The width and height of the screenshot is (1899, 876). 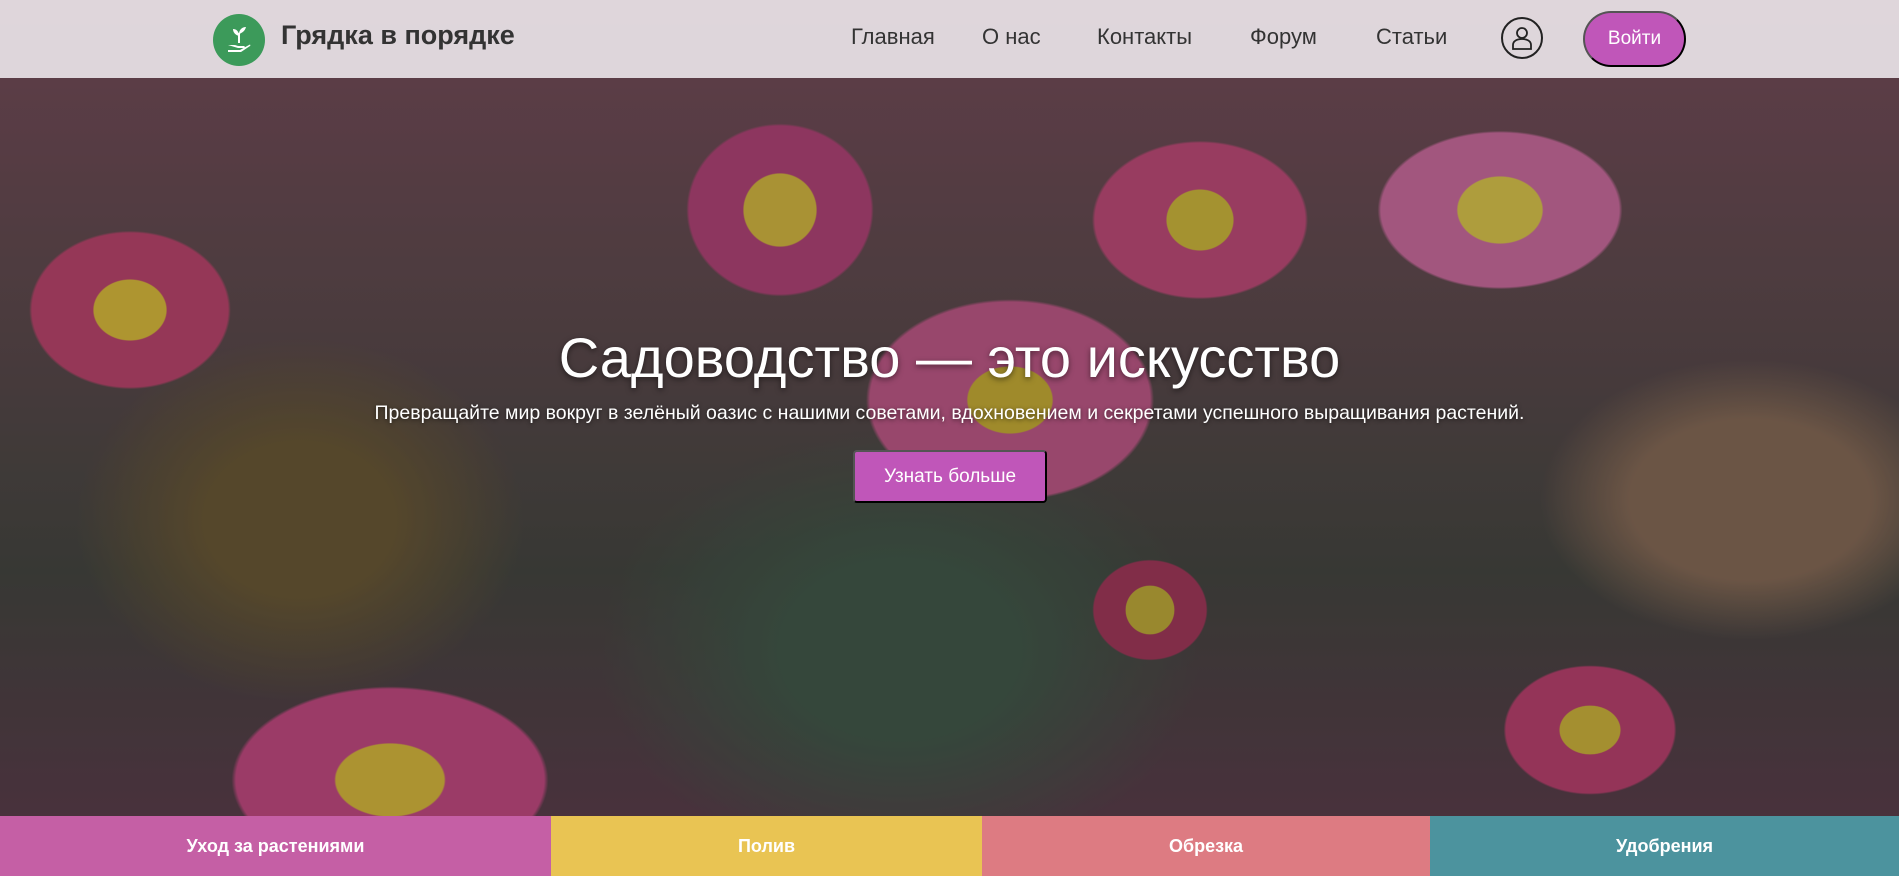 I want to click on category-fertilizers: Удобрения, so click(x=1664, y=846).